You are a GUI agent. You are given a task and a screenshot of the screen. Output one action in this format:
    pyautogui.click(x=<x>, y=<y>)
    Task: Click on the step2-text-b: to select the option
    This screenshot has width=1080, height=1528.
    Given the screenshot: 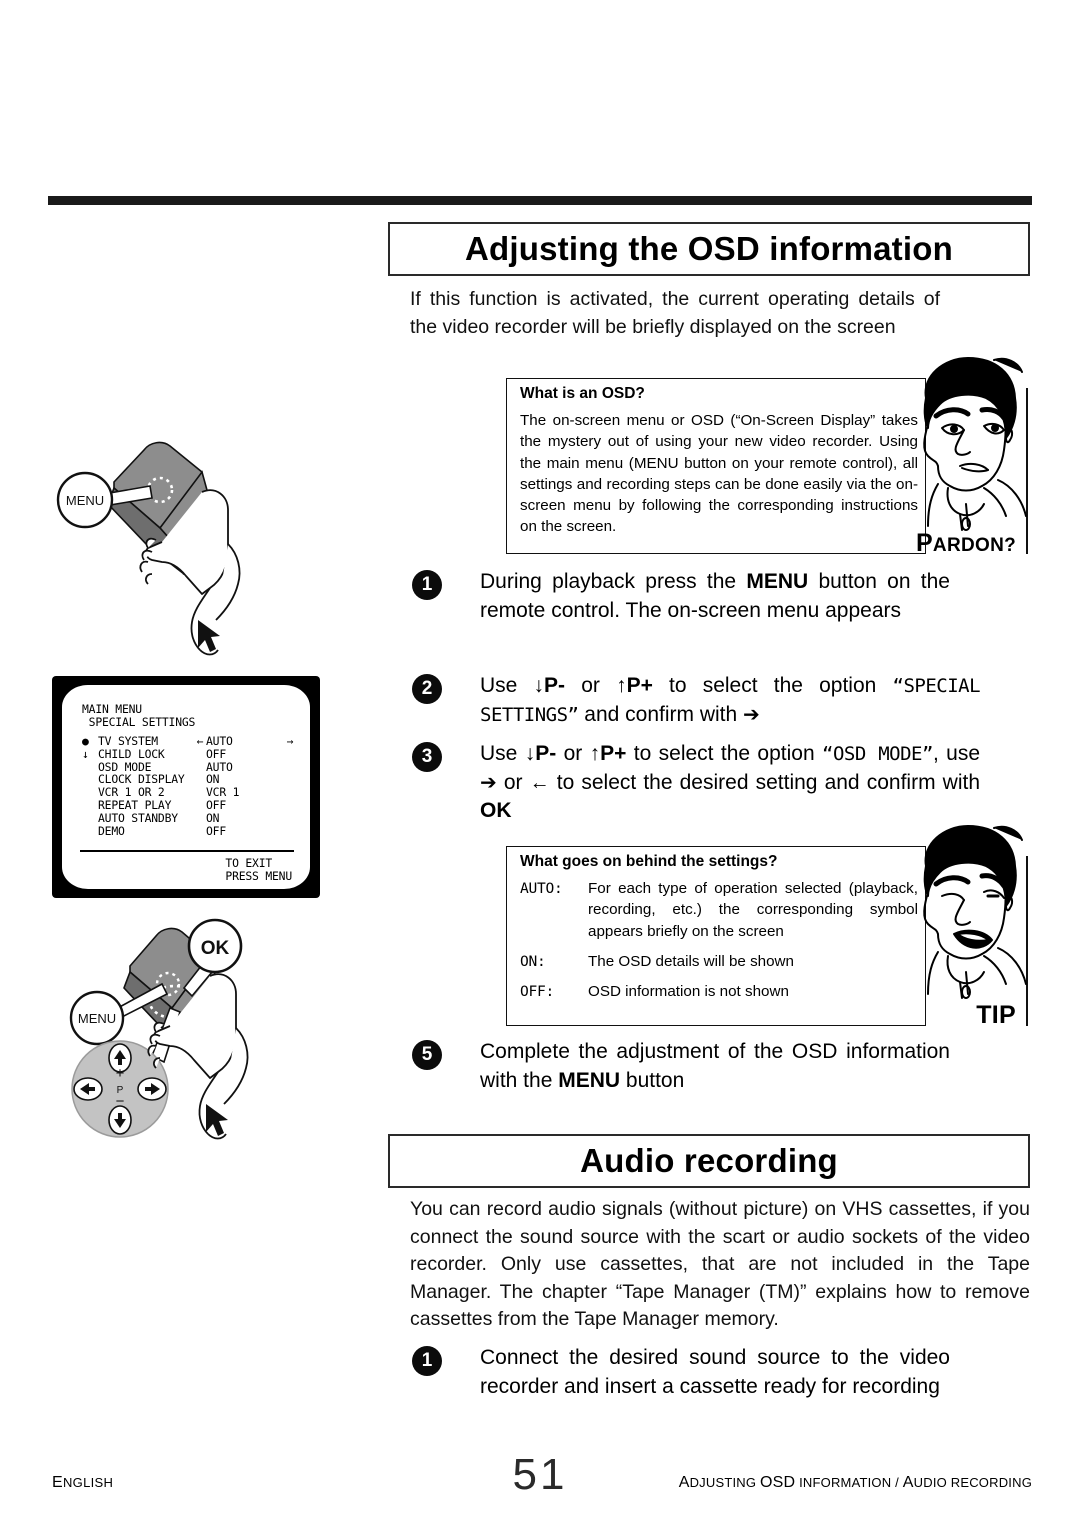 What is the action you would take?
    pyautogui.click(x=772, y=685)
    